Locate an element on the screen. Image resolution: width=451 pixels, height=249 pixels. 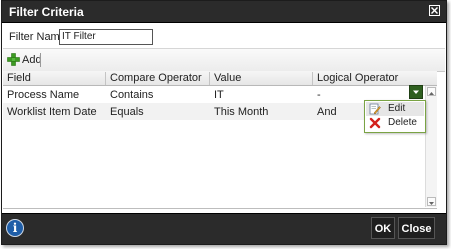
scroll-up-arrow-icon is located at coordinates (431, 91).